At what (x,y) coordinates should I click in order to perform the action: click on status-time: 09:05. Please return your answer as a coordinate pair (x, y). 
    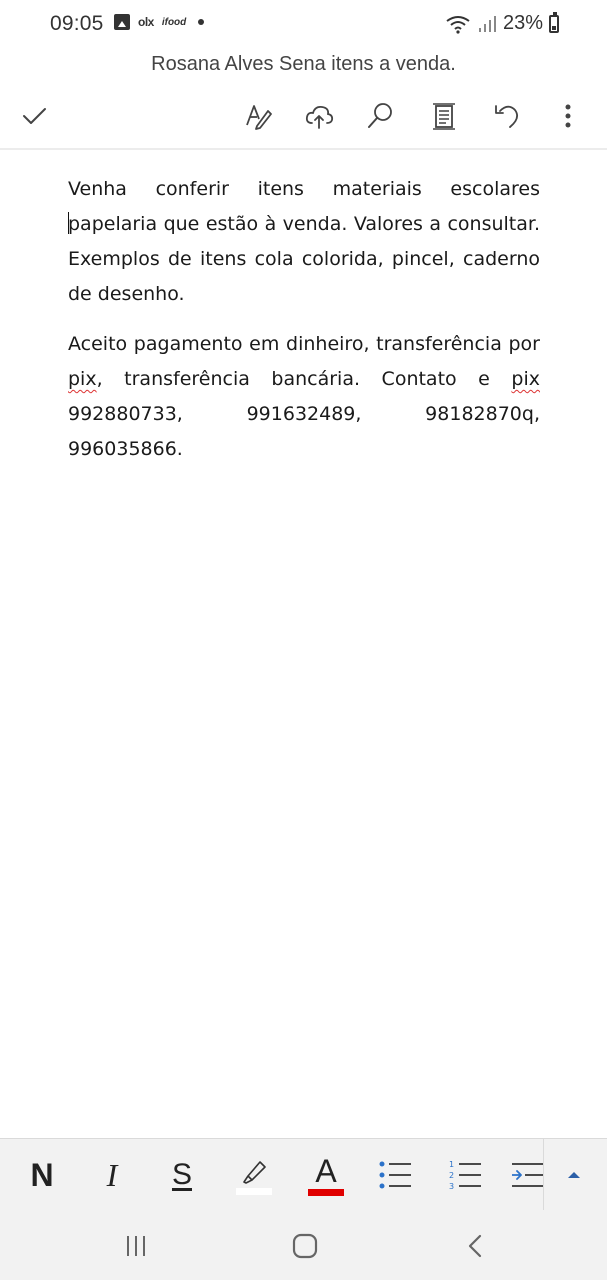
    Looking at the image, I should click on (77, 23).